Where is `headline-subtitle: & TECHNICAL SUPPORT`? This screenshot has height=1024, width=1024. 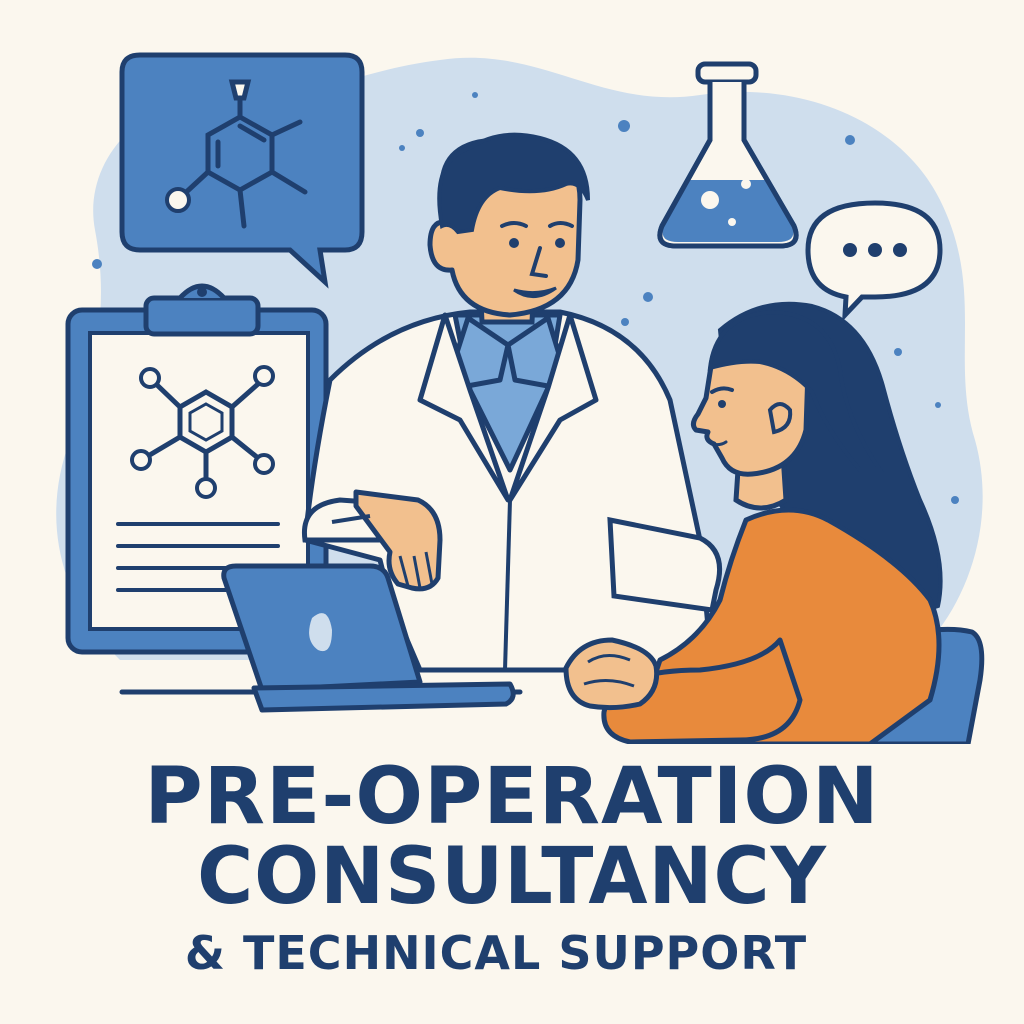 headline-subtitle: & TECHNICAL SUPPORT is located at coordinates (496, 953).